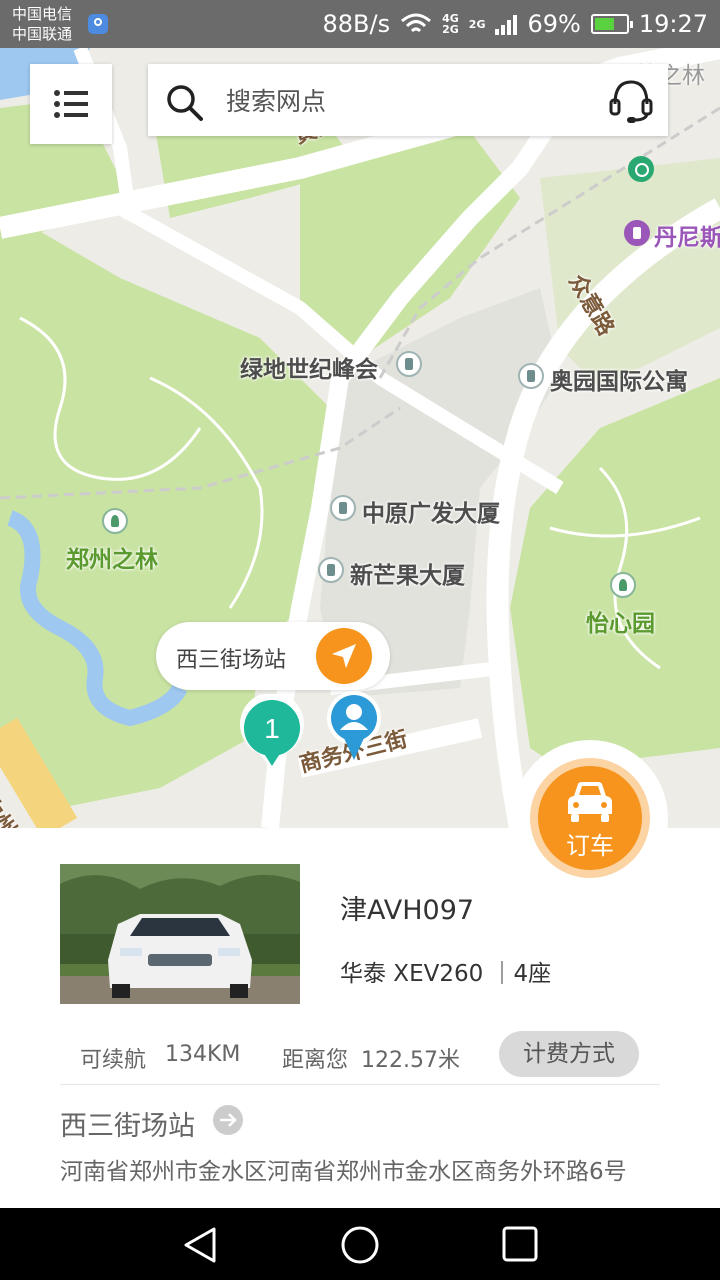  Describe the element at coordinates (113, 1060) in the screenshot. I see `range-label: 可续航` at that location.